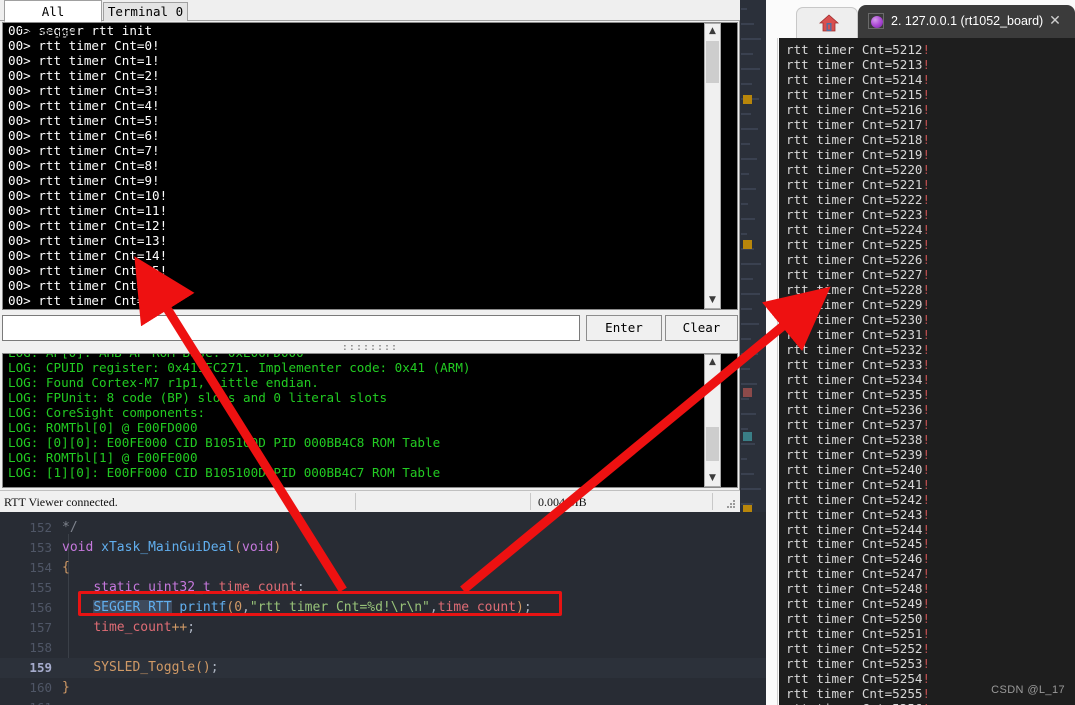 The image size is (1075, 705). What do you see at coordinates (732, 505) in the screenshot?
I see `resize-grip-icon` at bounding box center [732, 505].